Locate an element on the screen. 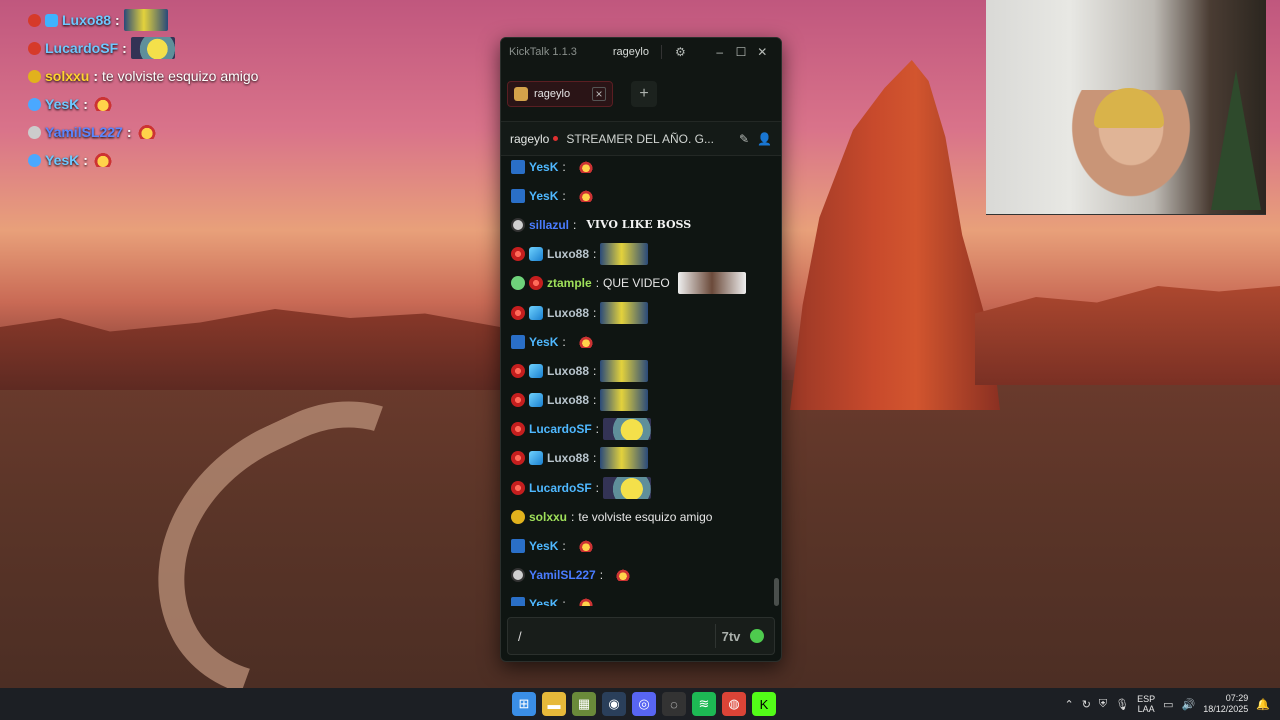 This screenshot has height=720, width=1280. overlay-message: solxxu: te volviste esquizo amigo is located at coordinates (178, 76).